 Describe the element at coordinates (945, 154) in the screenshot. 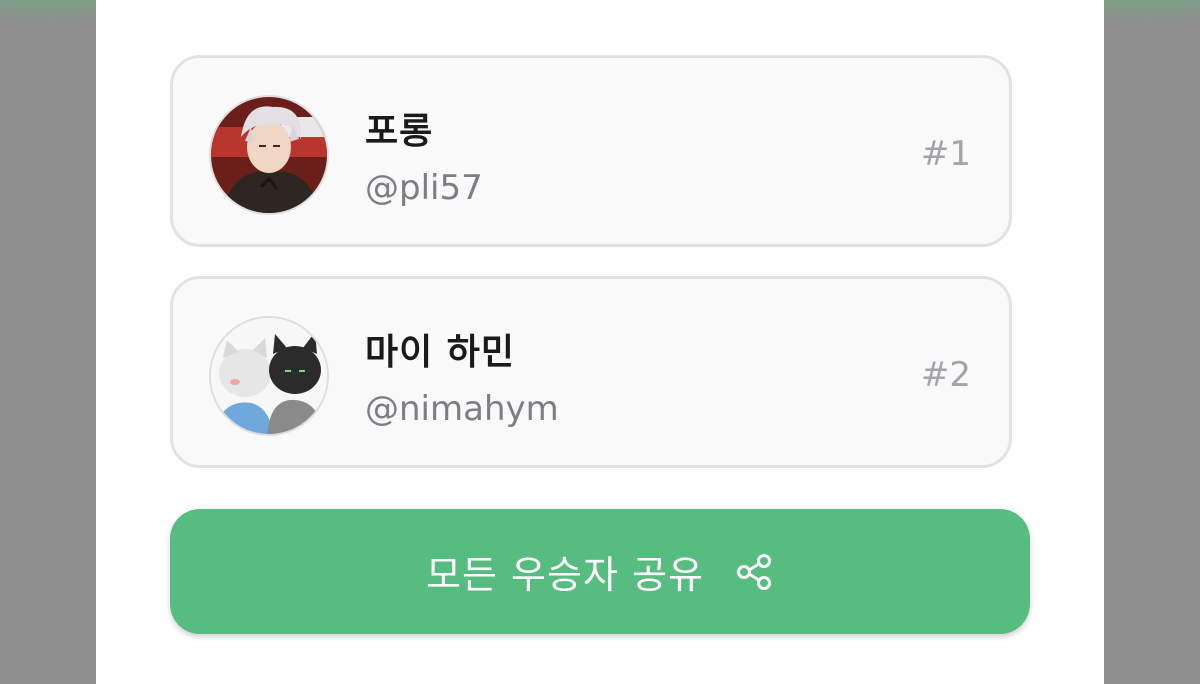

I see `winner-rank: #1` at that location.